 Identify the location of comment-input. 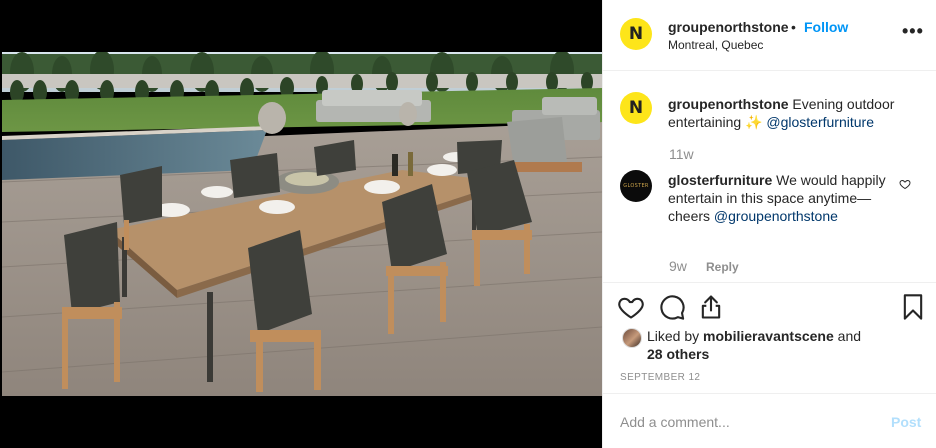
(740, 422).